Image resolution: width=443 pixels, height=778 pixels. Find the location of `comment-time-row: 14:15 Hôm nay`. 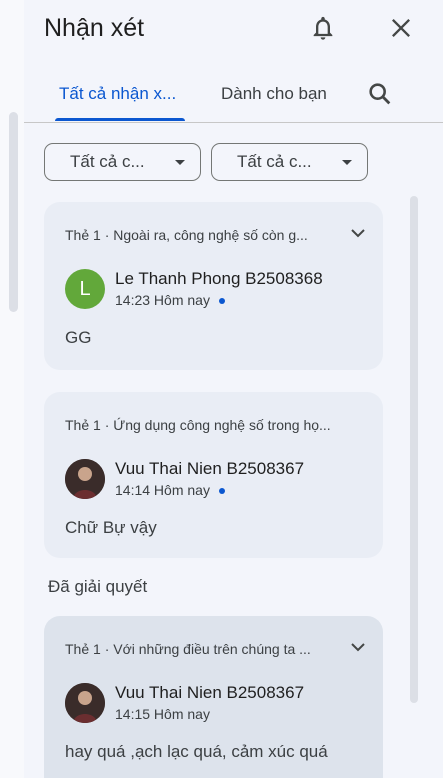

comment-time-row: 14:15 Hôm nay is located at coordinates (162, 714).